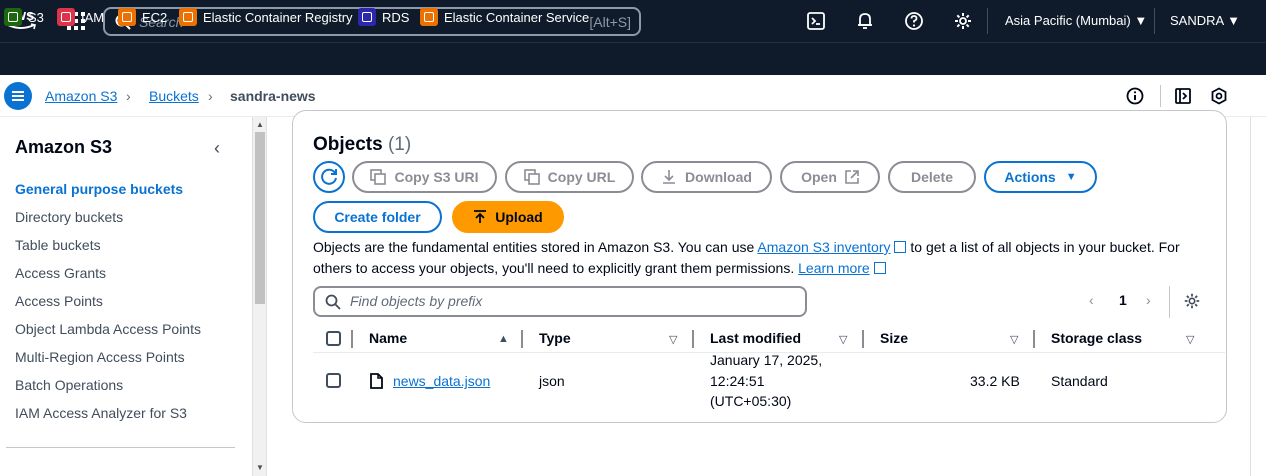  Describe the element at coordinates (995, 381) in the screenshot. I see `object-size: 33.2 KB` at that location.